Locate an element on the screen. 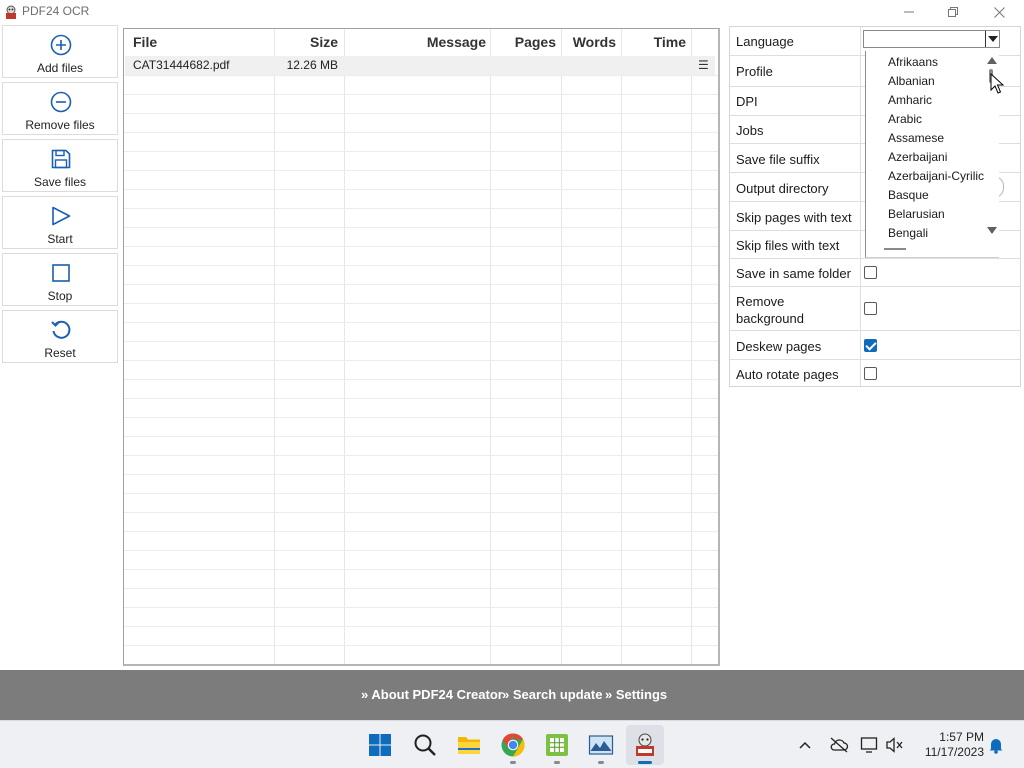 Image resolution: width=1024 pixels, height=768 pixels. language-option: Albanian is located at coordinates (911, 81).